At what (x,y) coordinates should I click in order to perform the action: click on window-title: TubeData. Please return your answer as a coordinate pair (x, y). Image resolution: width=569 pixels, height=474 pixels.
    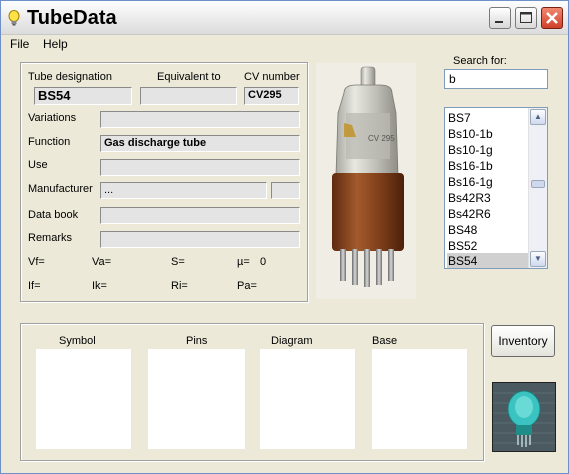
    Looking at the image, I should click on (72, 18).